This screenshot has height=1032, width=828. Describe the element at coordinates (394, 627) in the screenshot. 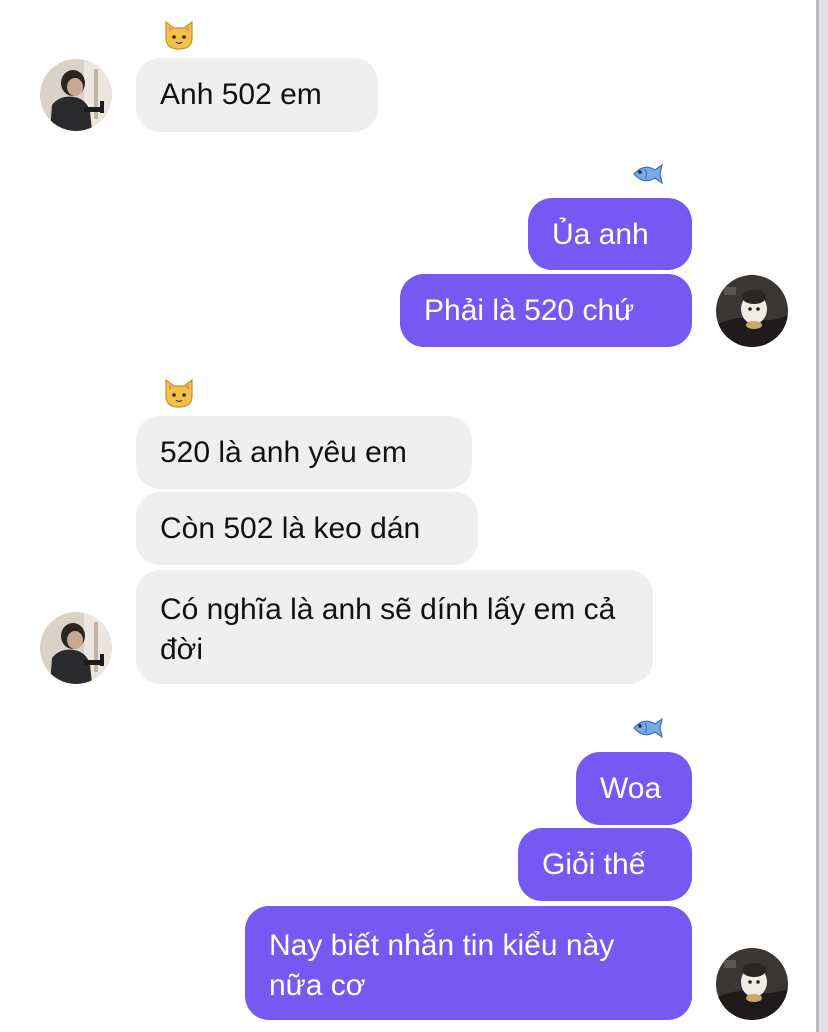

I see `incoming-message-bubble: Có nghĩa là anh sẽ dính lấy em cả đời` at that location.